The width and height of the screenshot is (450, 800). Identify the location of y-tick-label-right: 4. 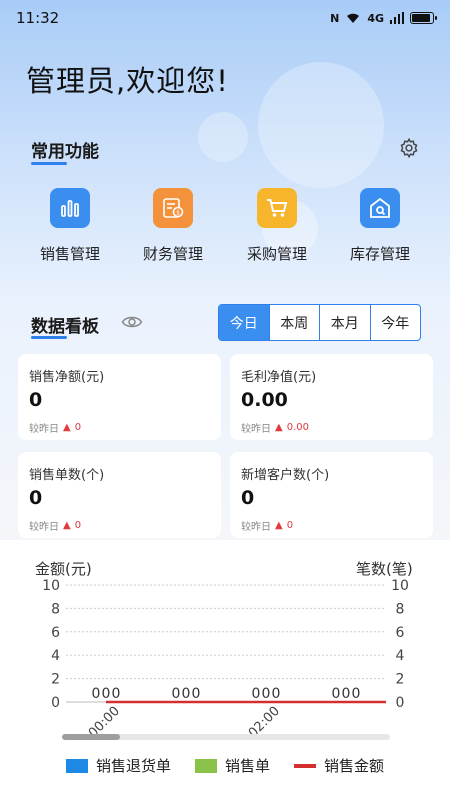
(400, 656).